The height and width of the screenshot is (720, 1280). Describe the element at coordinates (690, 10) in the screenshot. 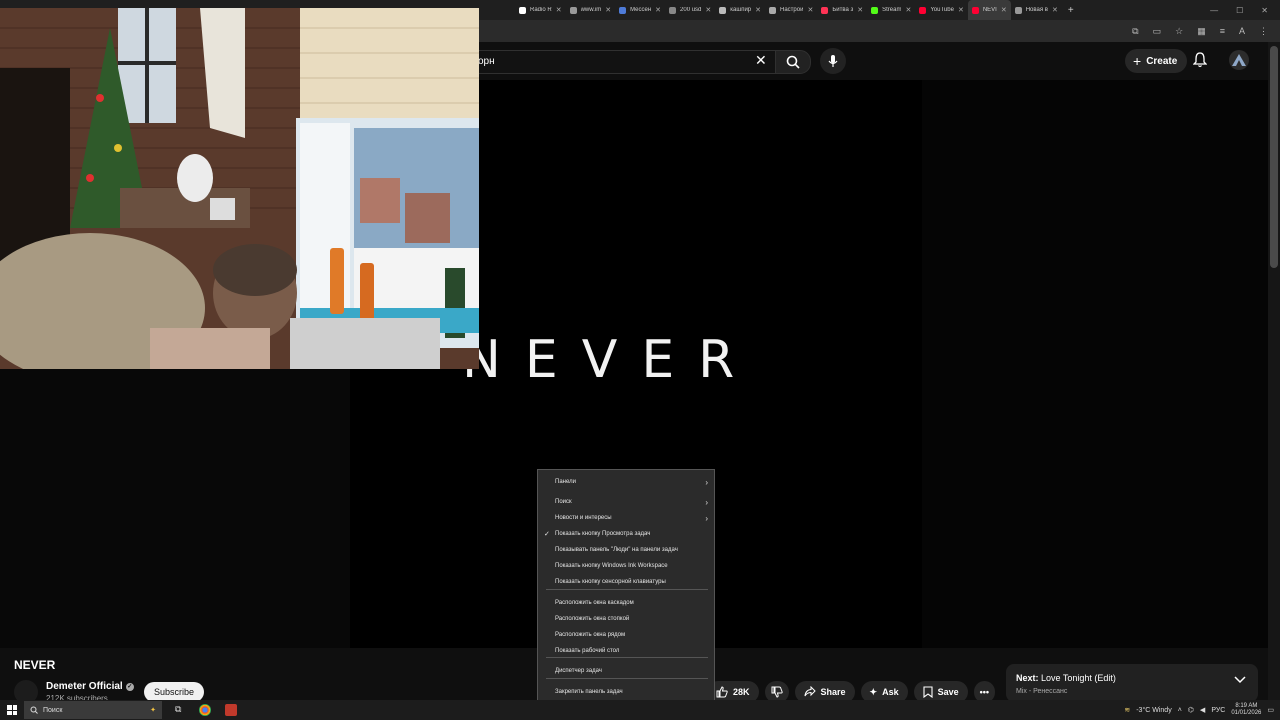

I see `browser-tab: 200 usd ✕` at that location.